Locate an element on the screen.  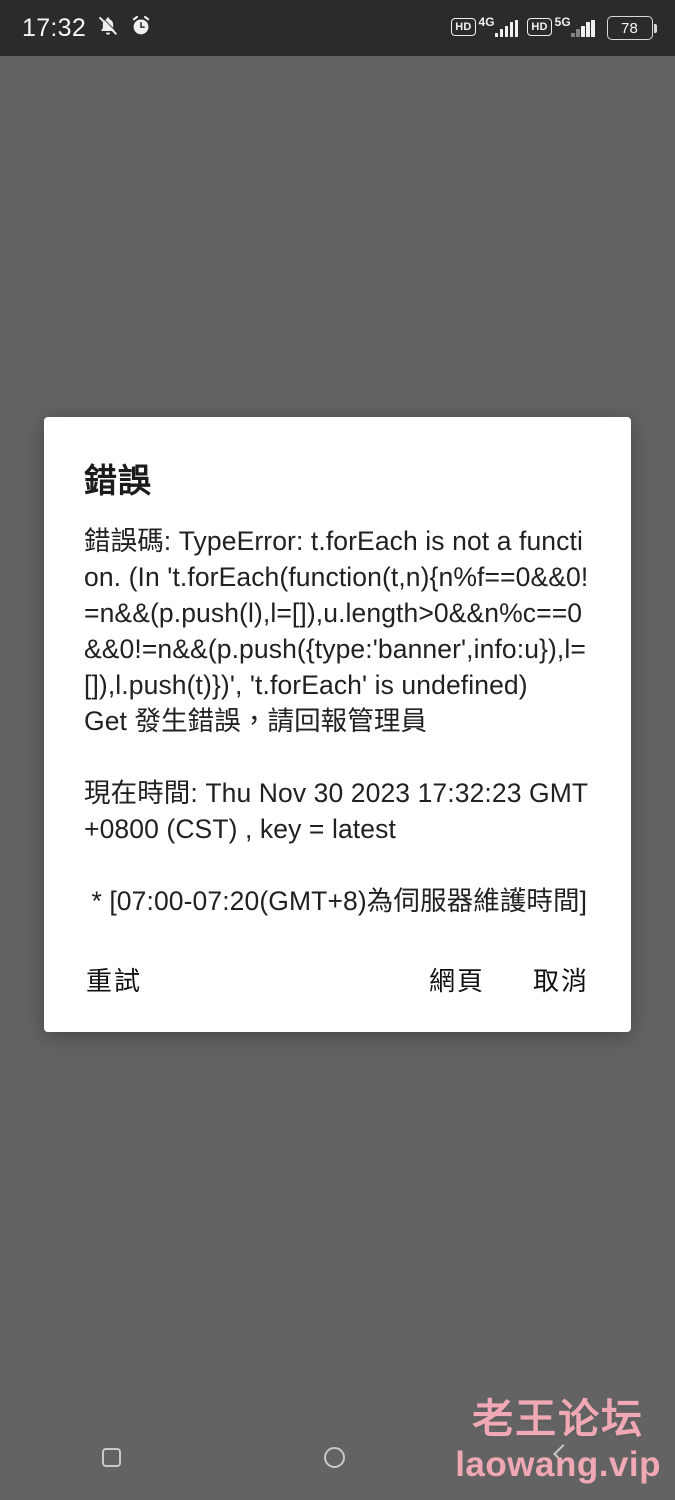
recents-icon is located at coordinates (111, 1457).